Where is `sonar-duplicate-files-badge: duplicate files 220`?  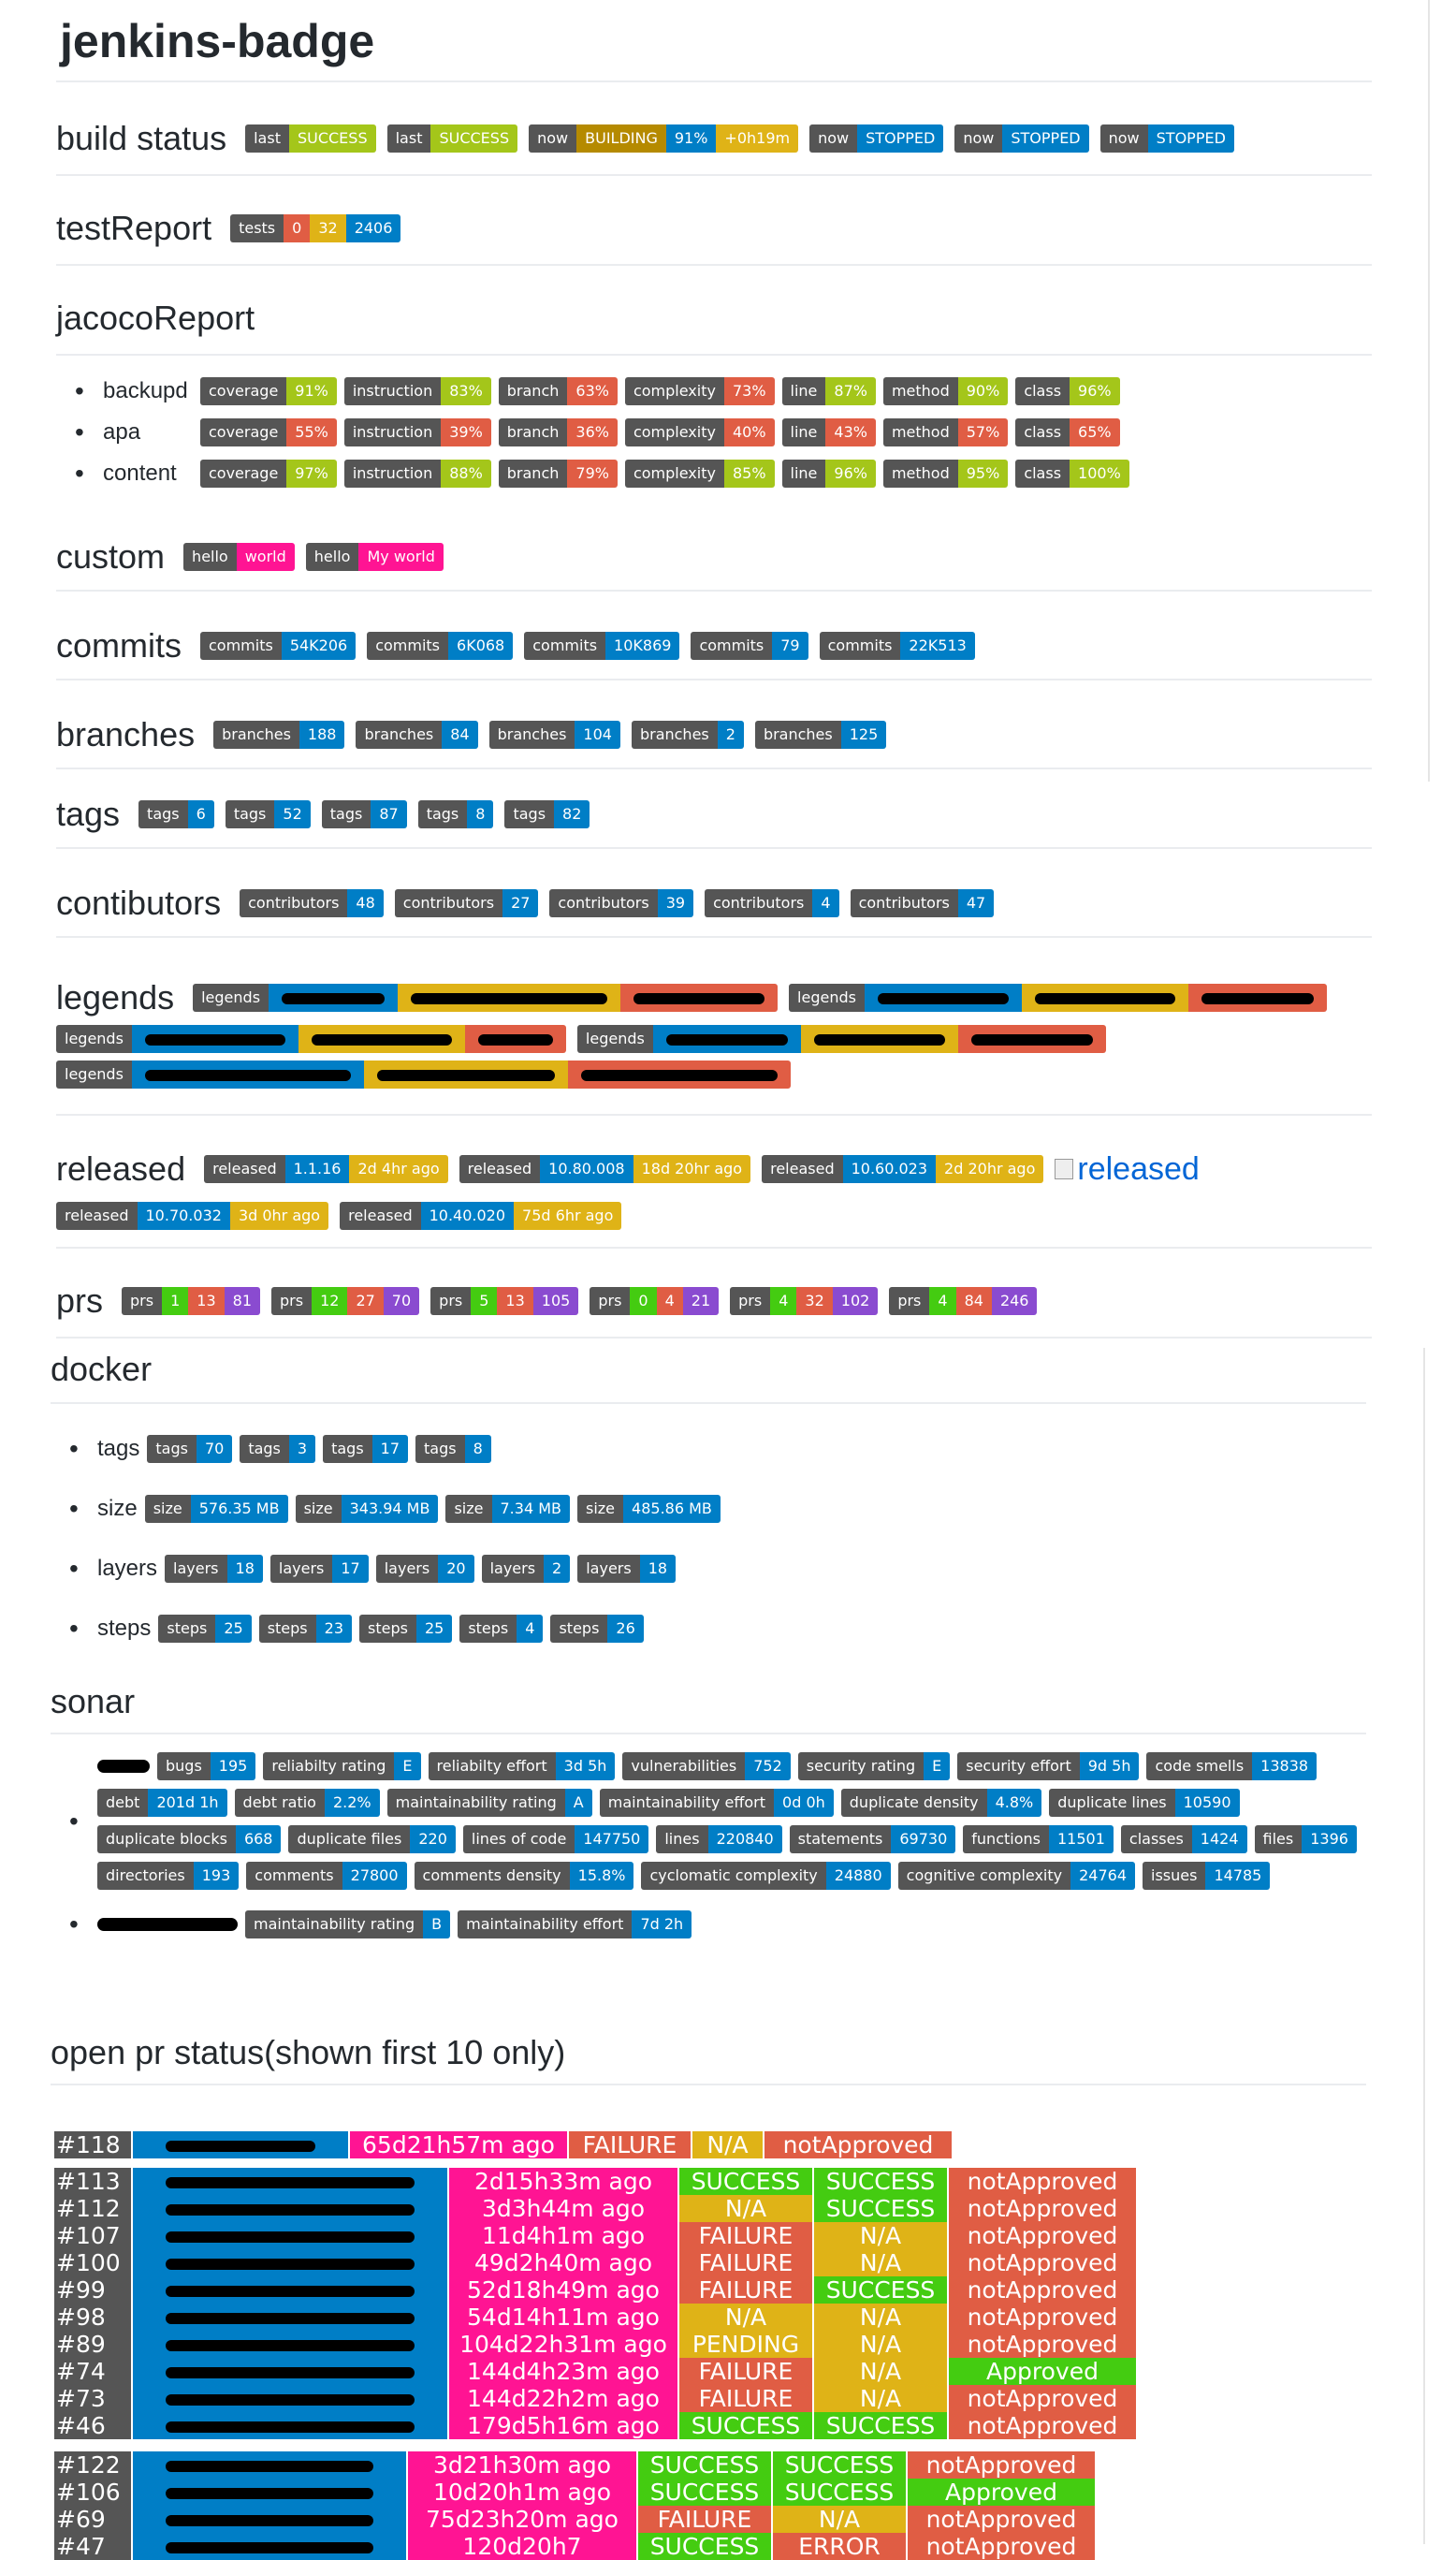 sonar-duplicate-files-badge: duplicate files 220 is located at coordinates (372, 1839).